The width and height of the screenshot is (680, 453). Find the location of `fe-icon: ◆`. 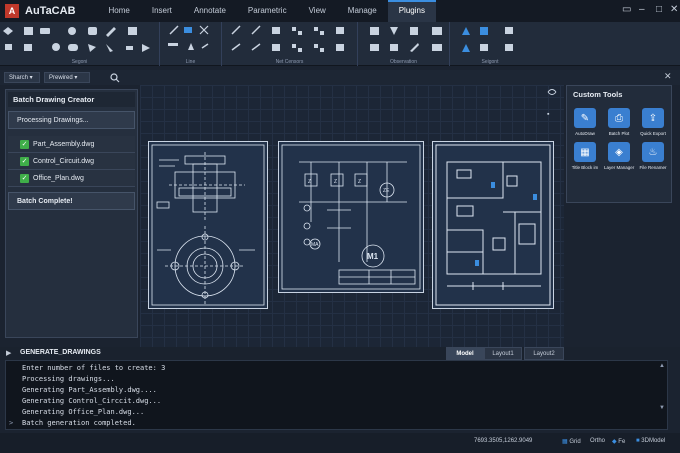

fe-icon: ◆ is located at coordinates (614, 442).